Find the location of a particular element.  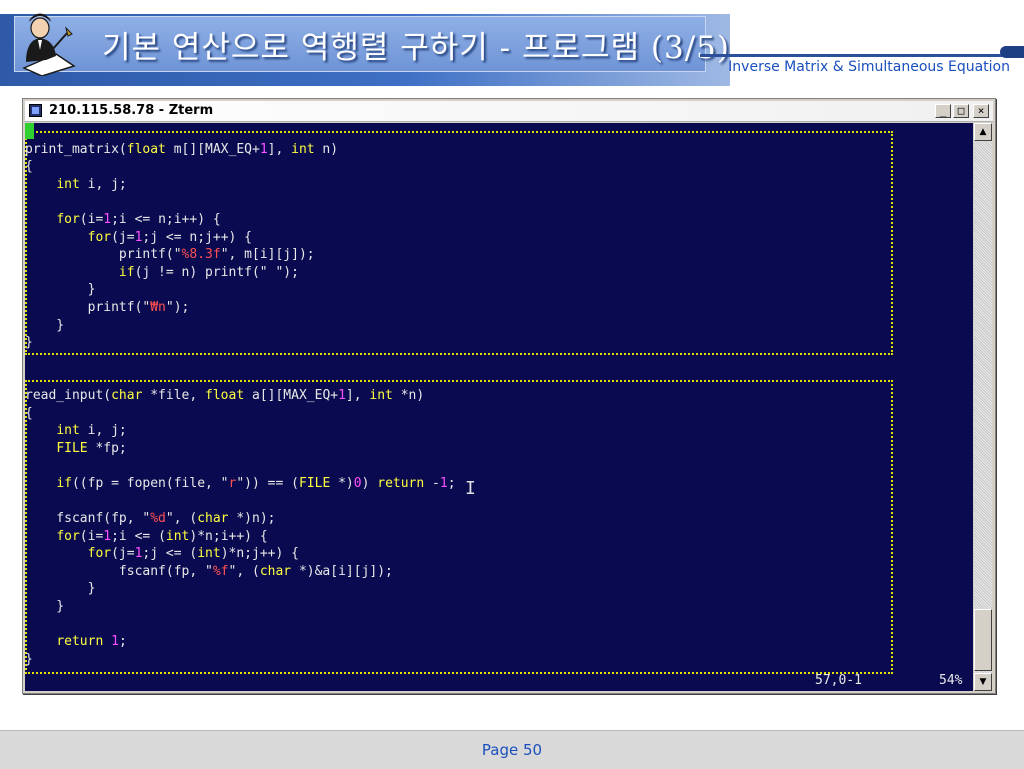

scroll-up-arrow-icon: ▲ is located at coordinates (983, 132).